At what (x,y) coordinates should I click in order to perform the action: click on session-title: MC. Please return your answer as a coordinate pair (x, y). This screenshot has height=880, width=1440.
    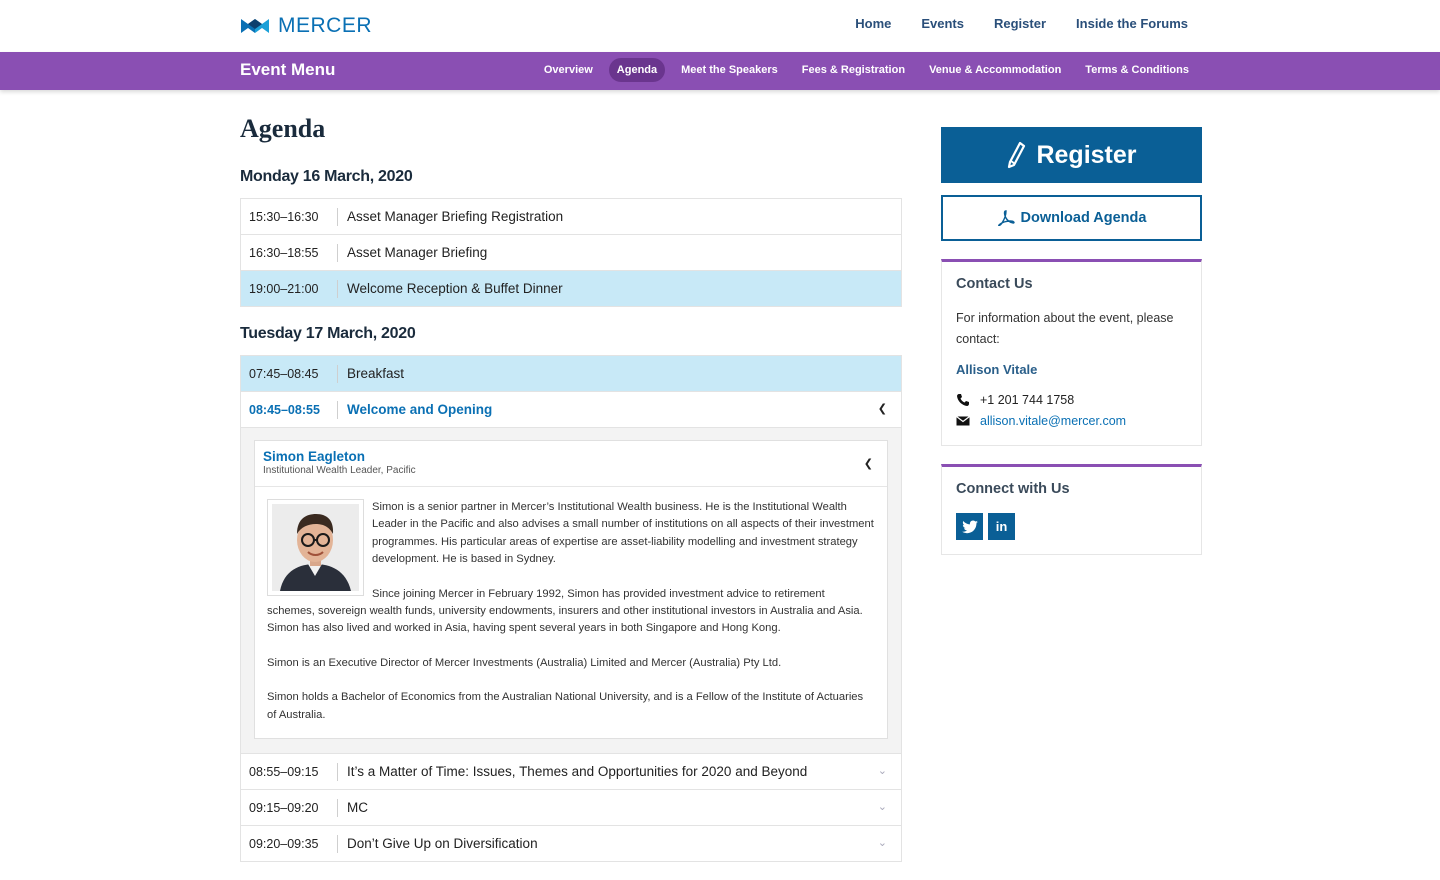
    Looking at the image, I should click on (357, 808).